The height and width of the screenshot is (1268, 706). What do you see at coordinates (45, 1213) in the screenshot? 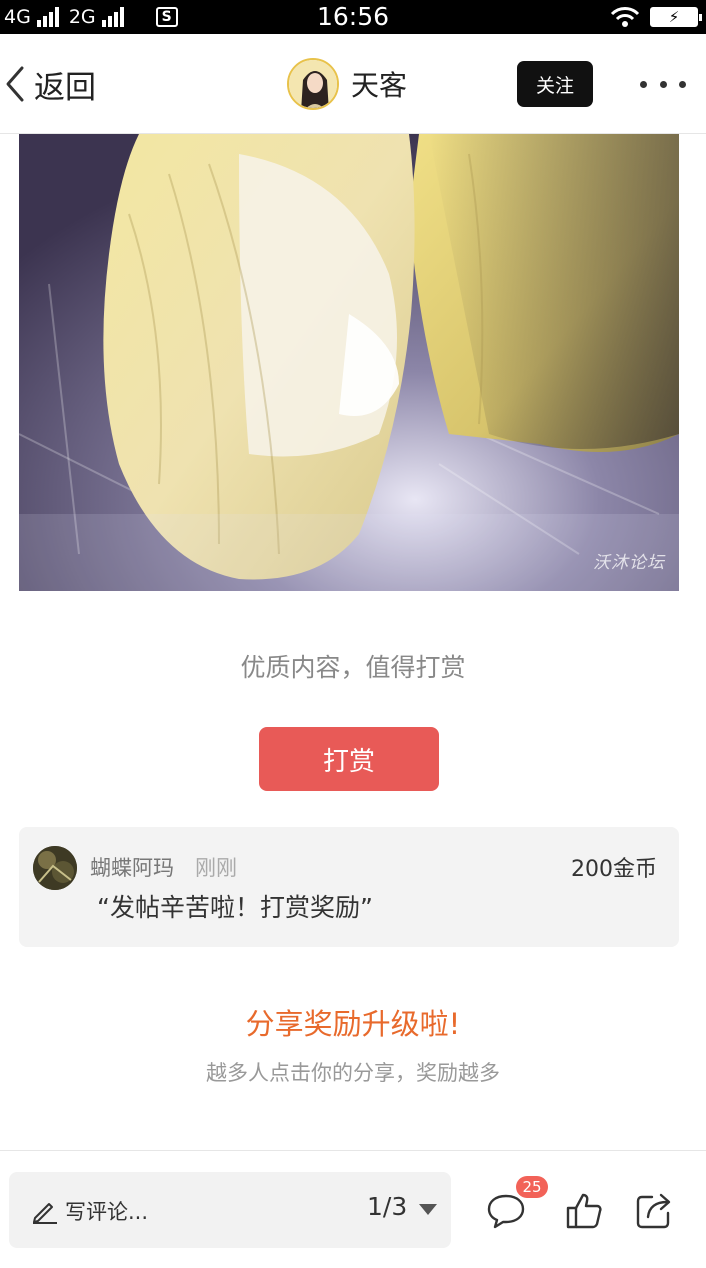
I see `pencil-icon` at bounding box center [45, 1213].